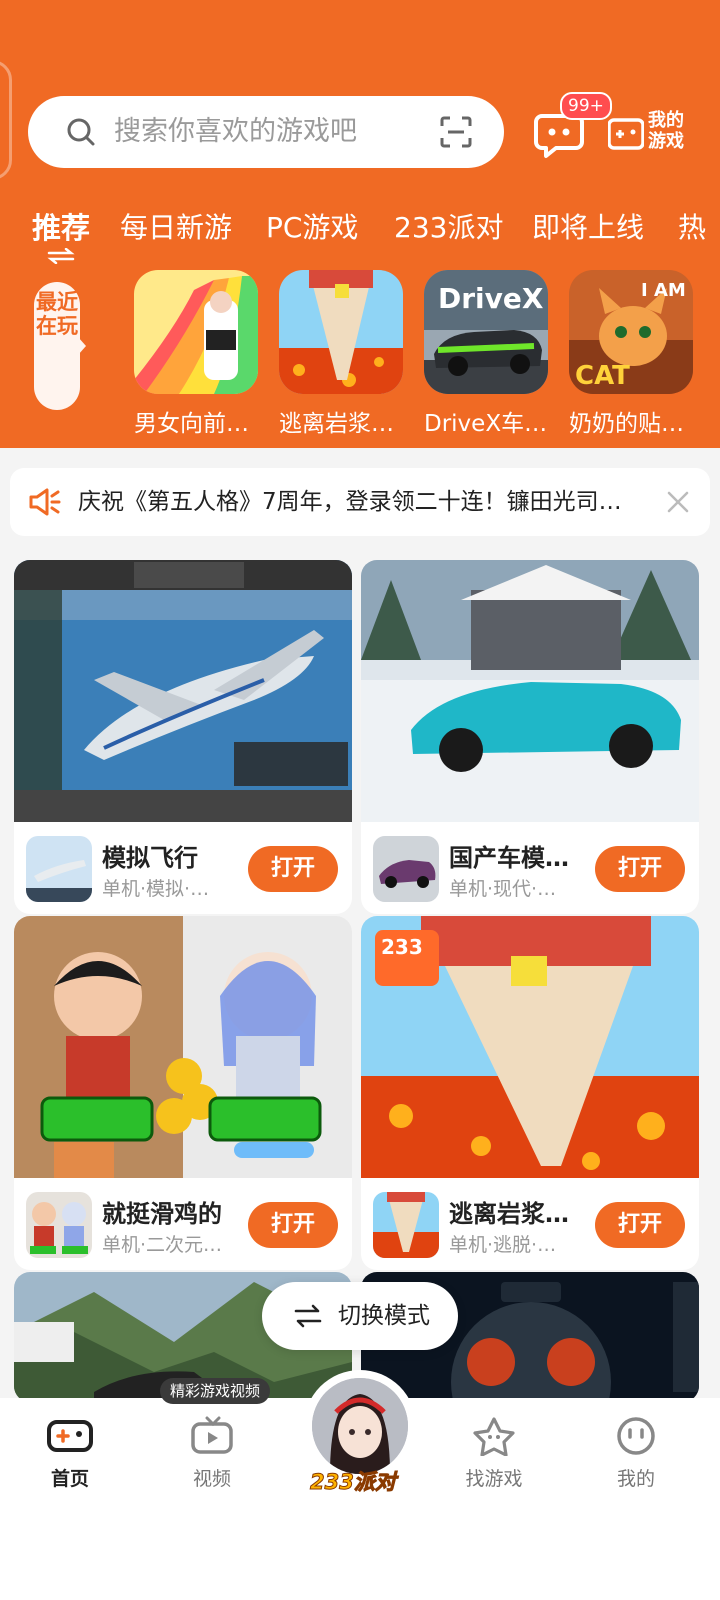 The image size is (720, 1600). I want to click on game-card: 国产车模… 单机·现代·… 打开, so click(530, 737).